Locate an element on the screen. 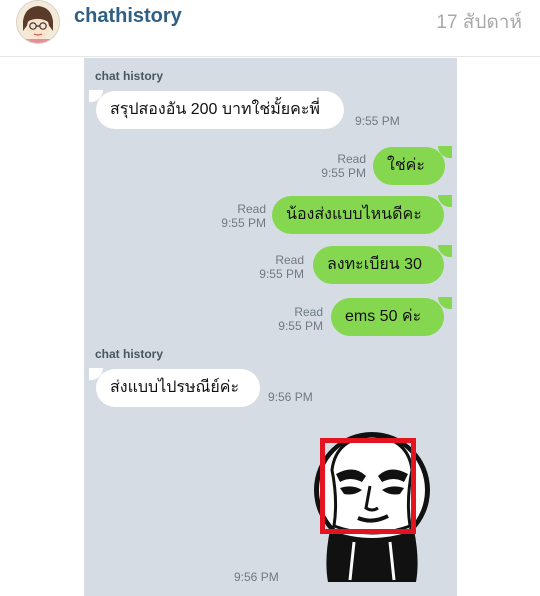 The height and width of the screenshot is (596, 540). outgoing-message-bubble: ใช่ค่ะ is located at coordinates (409, 166).